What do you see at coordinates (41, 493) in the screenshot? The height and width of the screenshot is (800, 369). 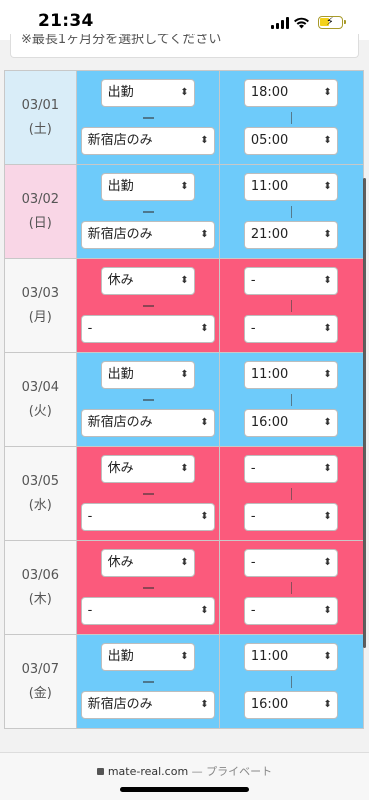 I see `date-cell: 03/05 (水)` at bounding box center [41, 493].